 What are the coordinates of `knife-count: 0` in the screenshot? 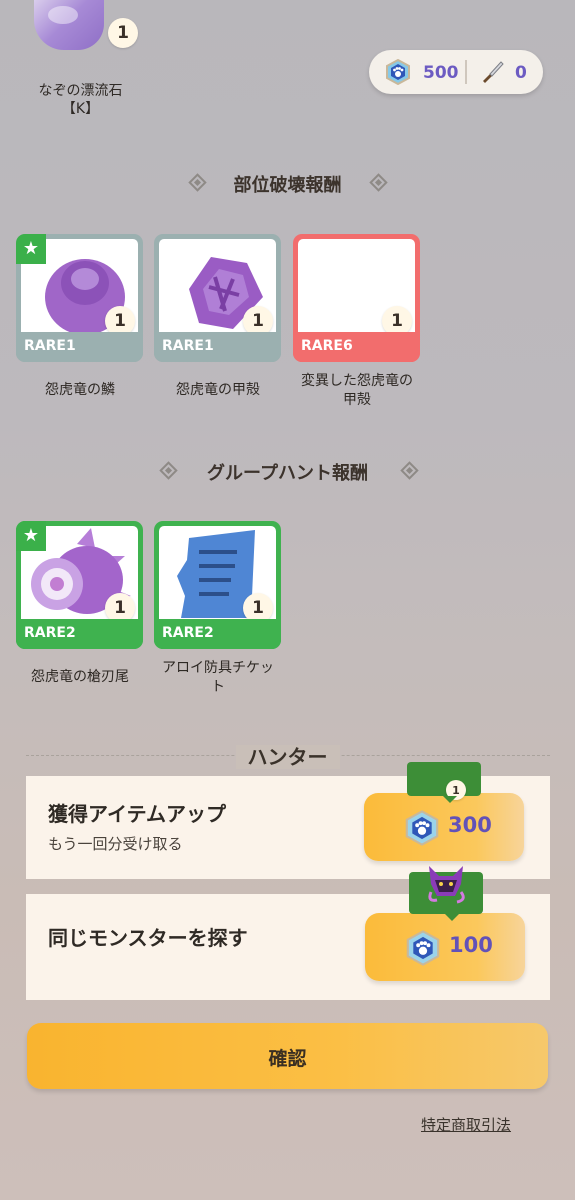 It's located at (521, 73).